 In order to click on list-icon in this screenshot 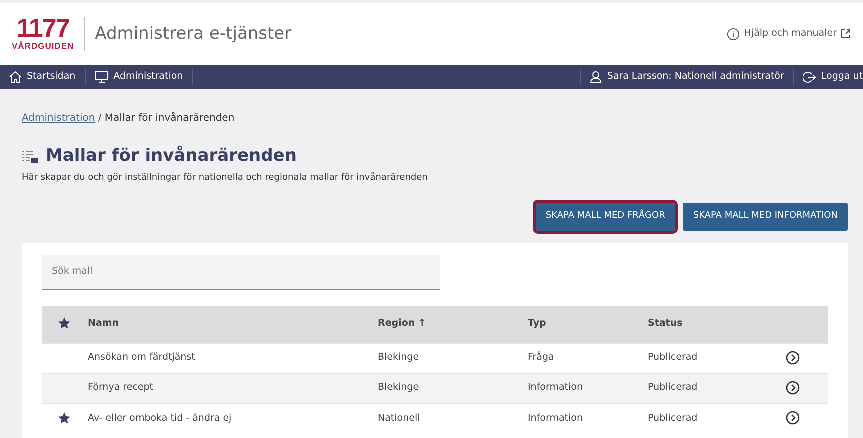, I will do `click(30, 156)`.